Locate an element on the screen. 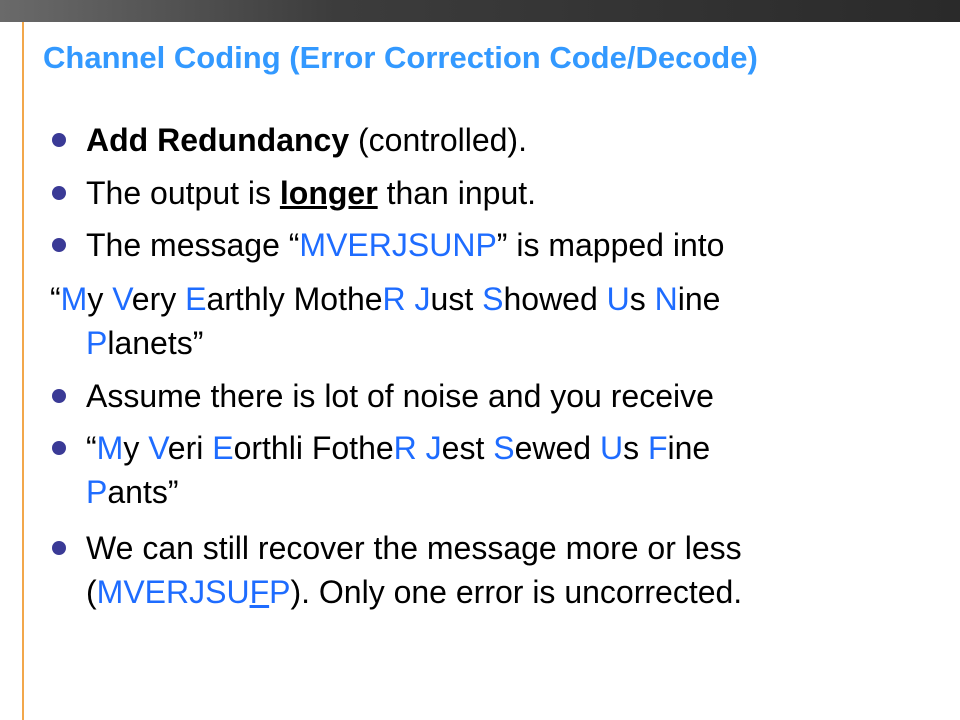 Image resolution: width=960 pixels, height=720 pixels. mnemonic-line-2: Planets” is located at coordinates (144, 343).